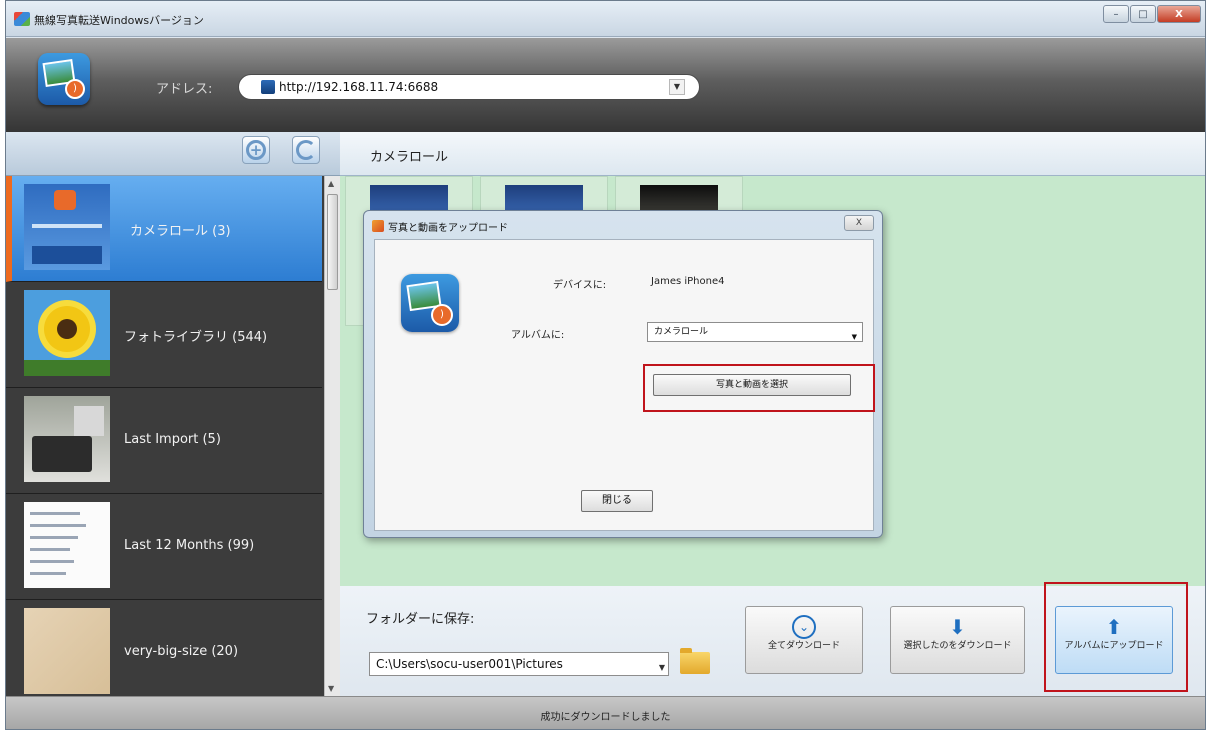 The width and height of the screenshot is (1211, 733). What do you see at coordinates (681, 332) in the screenshot?
I see `album-select-value: カメラロール` at bounding box center [681, 332].